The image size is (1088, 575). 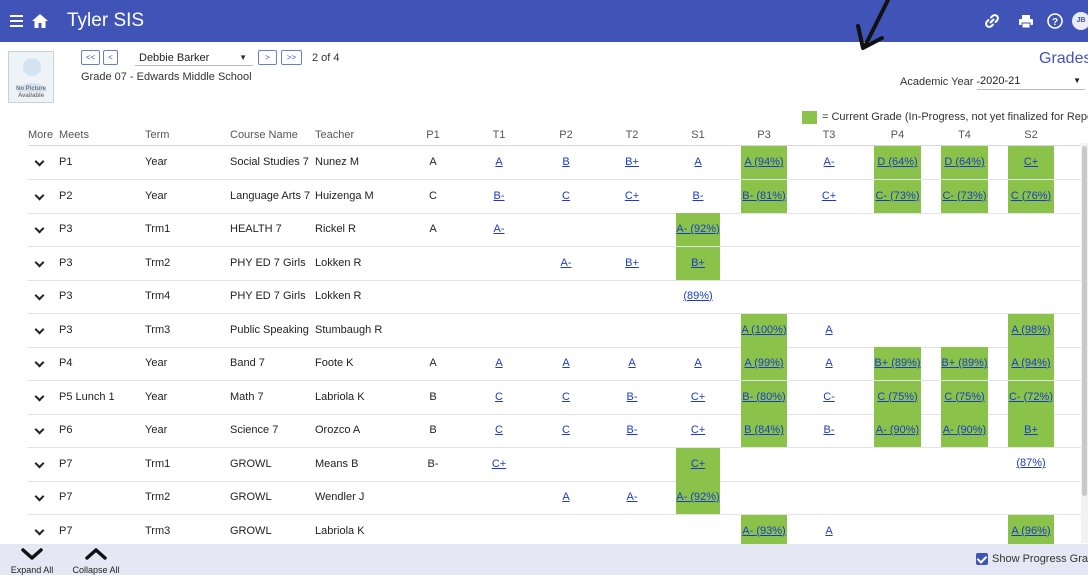 I want to click on app-title: Tyler SIS, so click(x=105, y=21).